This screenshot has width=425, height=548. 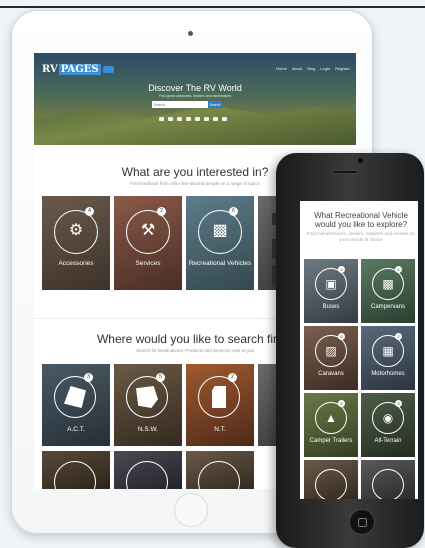 I want to click on phone-volume-up, so click(x=274, y=249).